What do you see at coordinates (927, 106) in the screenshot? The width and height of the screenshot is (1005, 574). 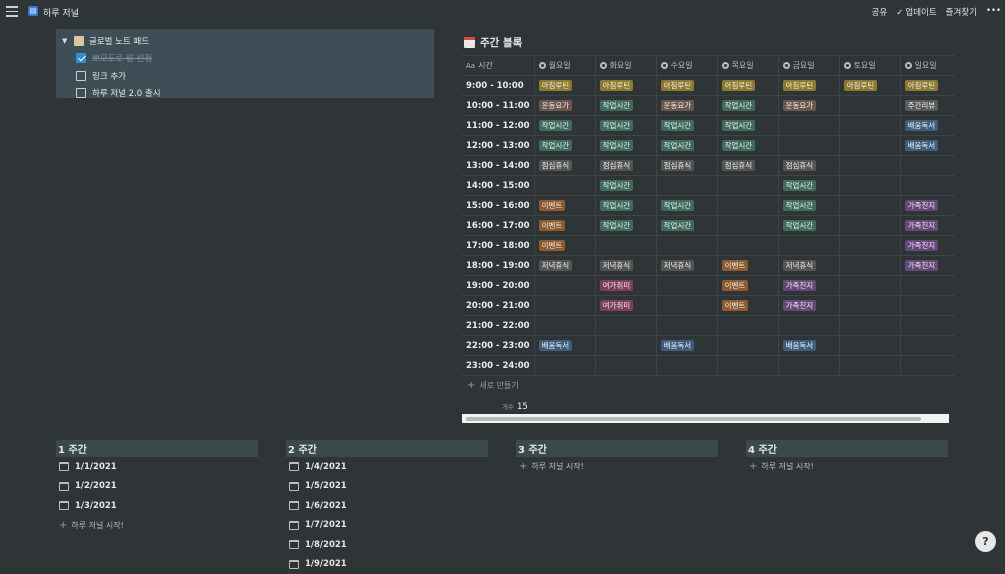 I see `day-cell: 주간리뷰` at bounding box center [927, 106].